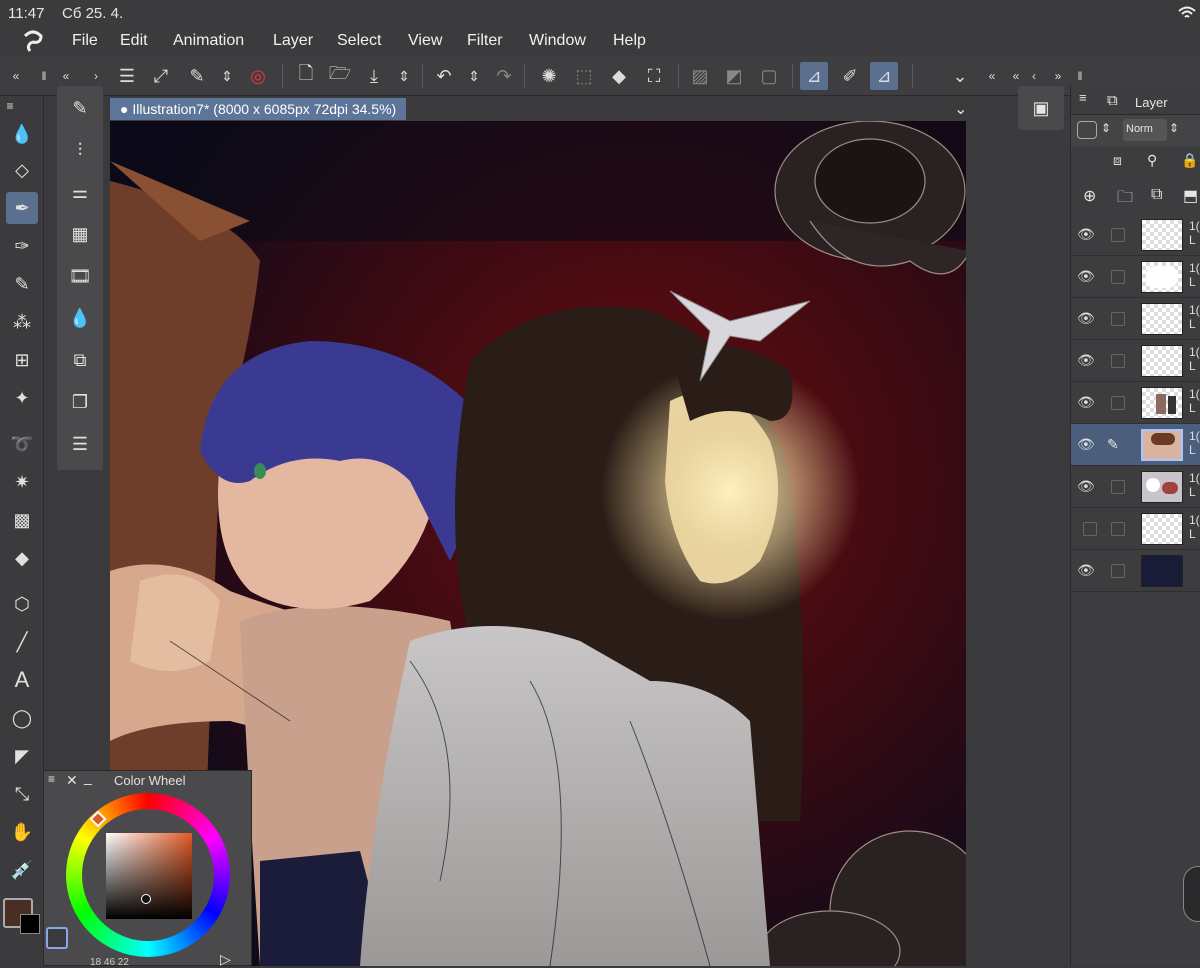 The height and width of the screenshot is (968, 1200). I want to click on crop-icon: ▢, so click(769, 76).